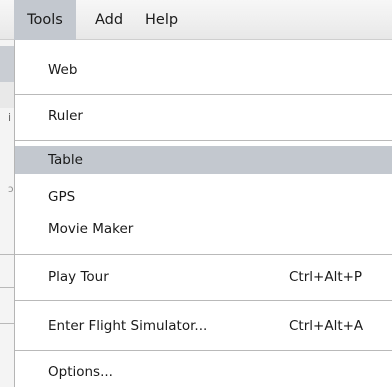  Describe the element at coordinates (7, 64) in the screenshot. I see `background-toolbar` at that location.